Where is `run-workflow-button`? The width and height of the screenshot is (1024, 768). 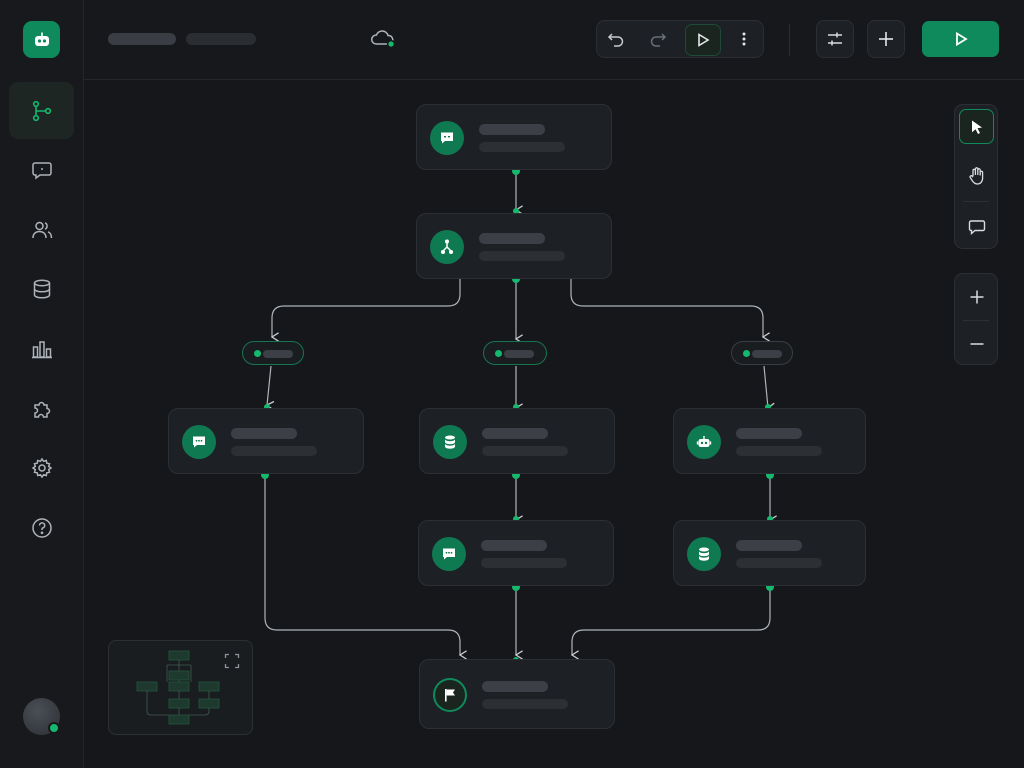 run-workflow-button is located at coordinates (960, 39).